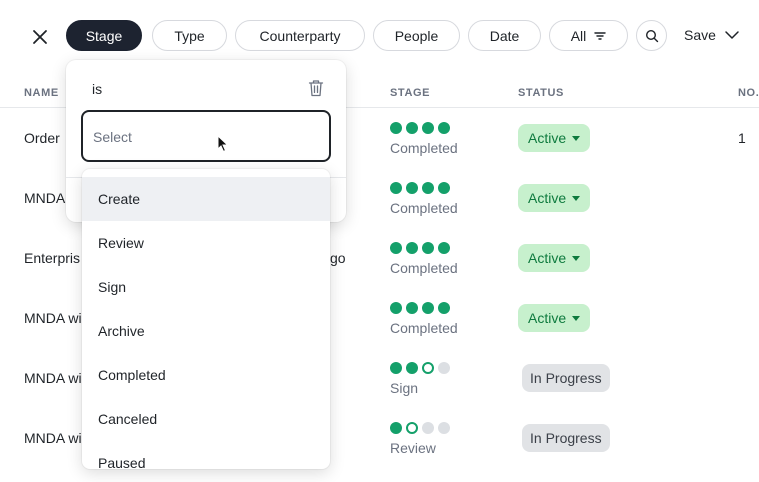  Describe the element at coordinates (410, 93) in the screenshot. I see `column-header-stage: STAGE` at that location.